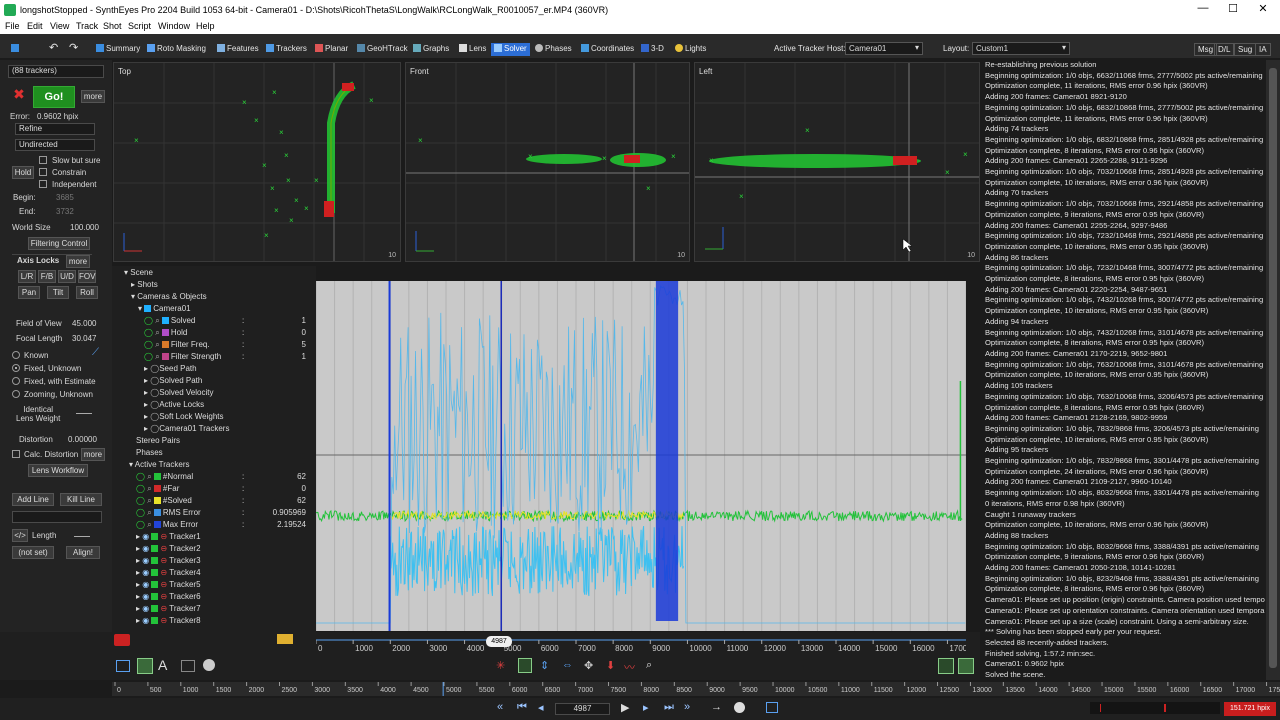 The width and height of the screenshot is (1280, 720). I want to click on camera-channel-row: ◯ ⌕ Filter Freq., so click(229, 345).